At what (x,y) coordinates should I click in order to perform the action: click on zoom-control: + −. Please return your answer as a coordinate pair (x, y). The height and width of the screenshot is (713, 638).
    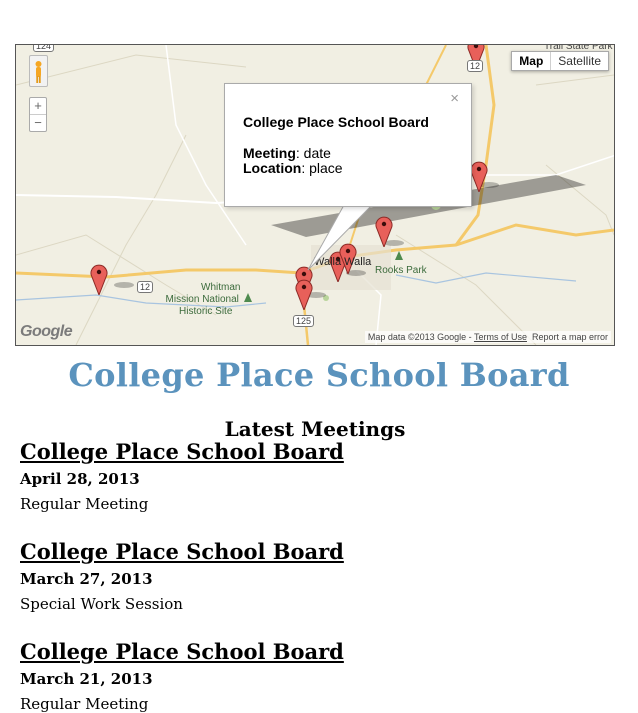
    Looking at the image, I should click on (38, 114).